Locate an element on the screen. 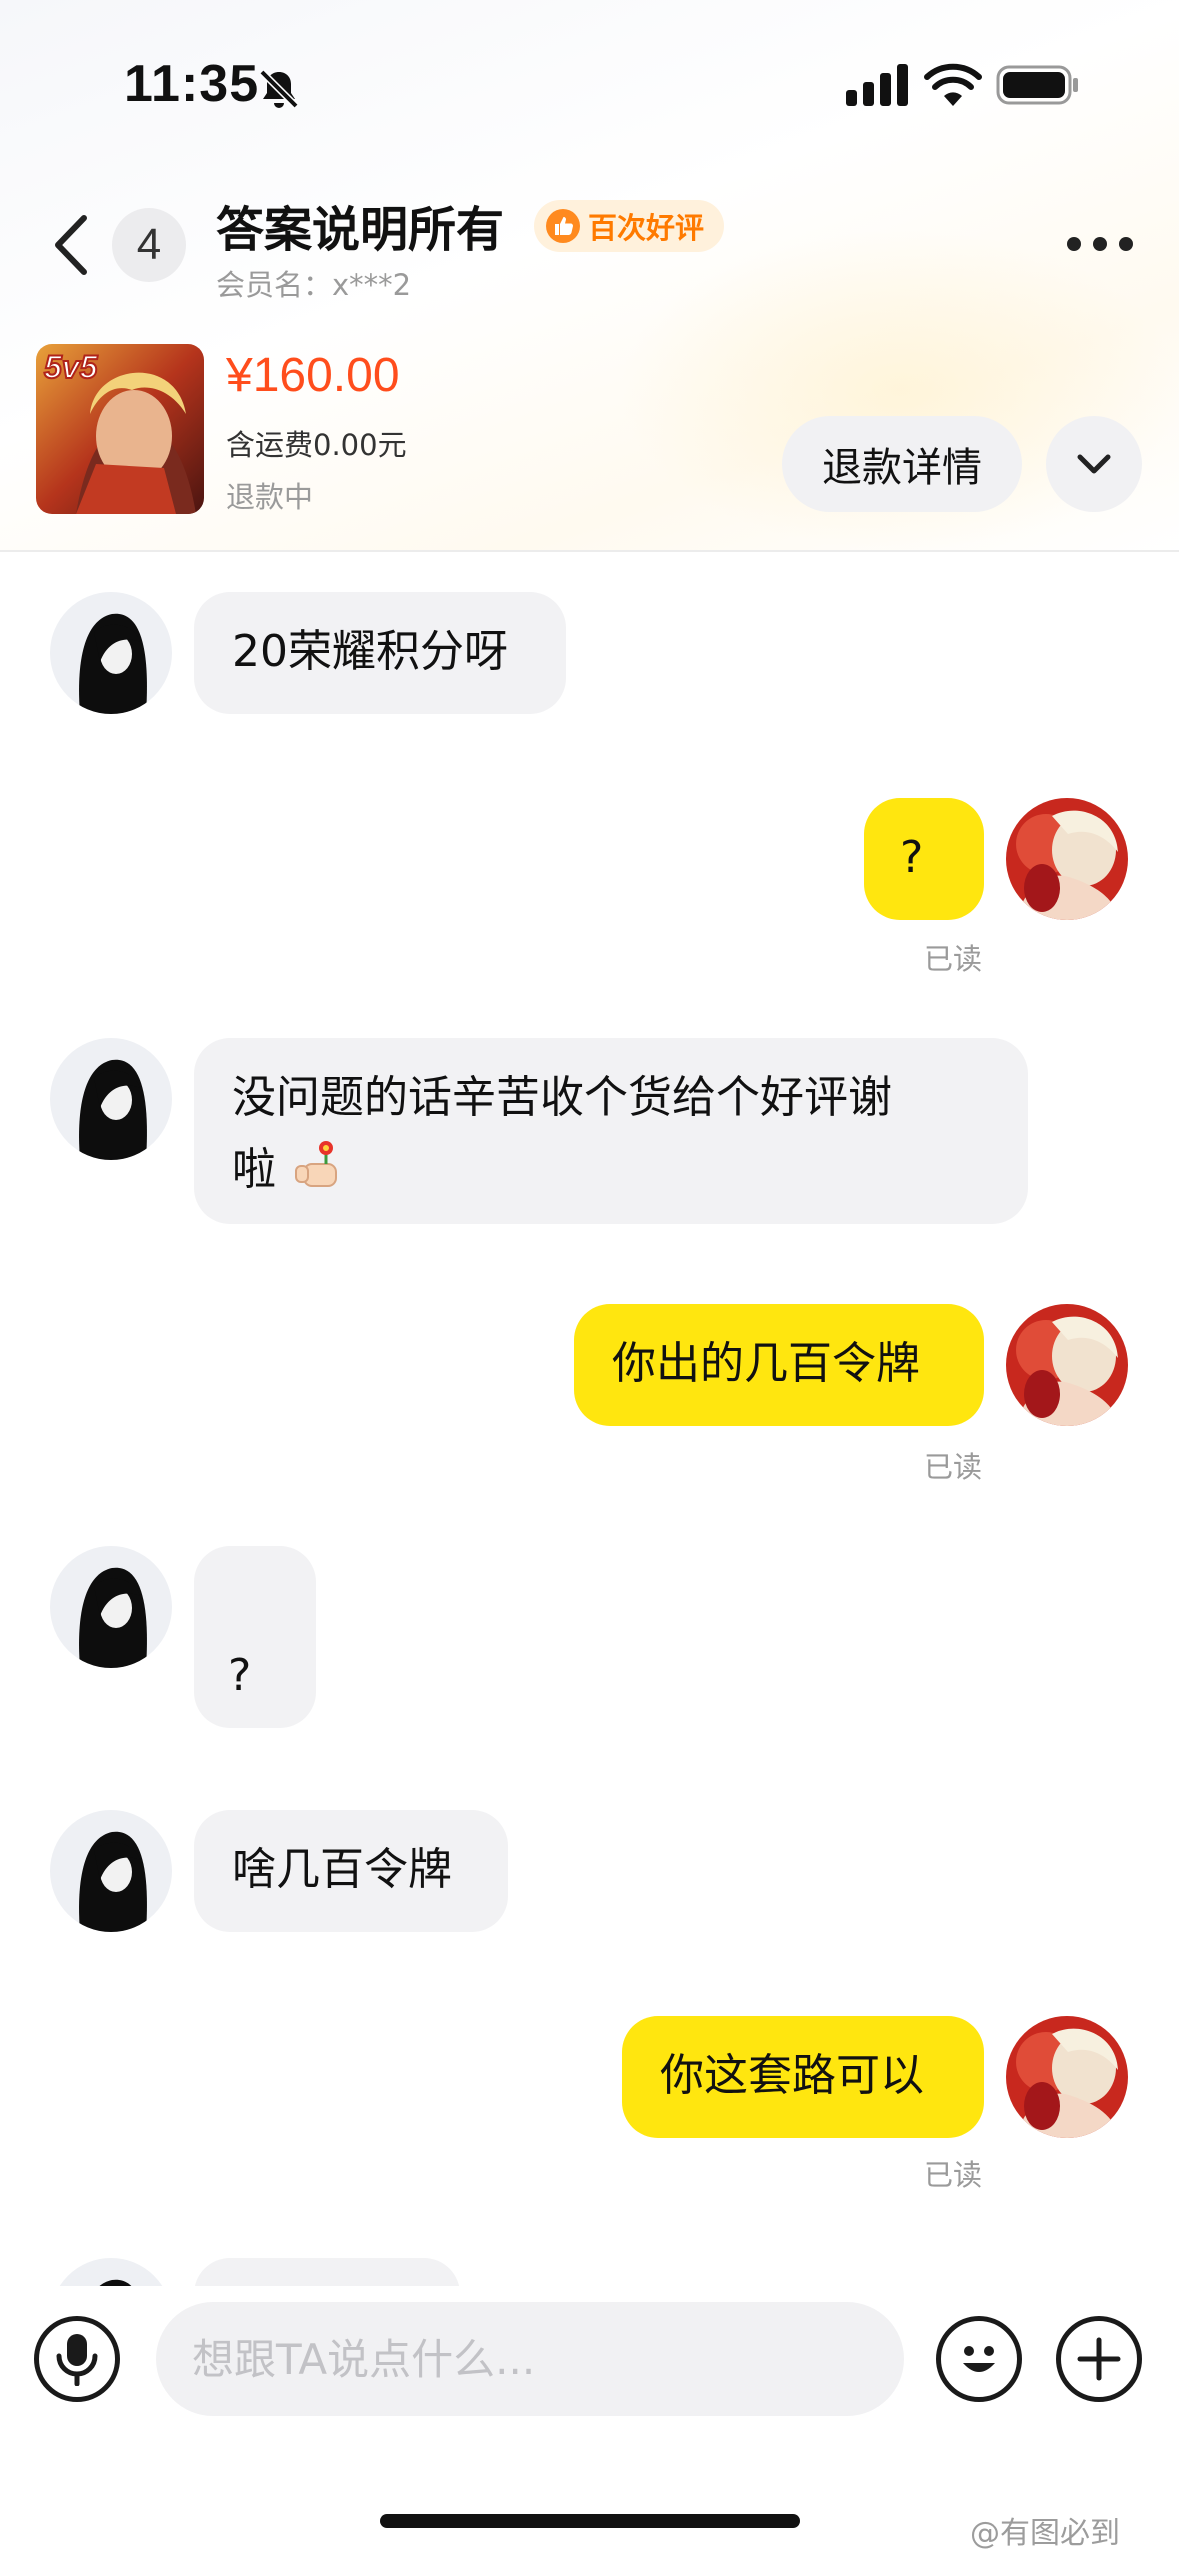  message-bubble-incoming: 没问题的话辛苦收个货给个好评谢 啦 is located at coordinates (611, 1131).